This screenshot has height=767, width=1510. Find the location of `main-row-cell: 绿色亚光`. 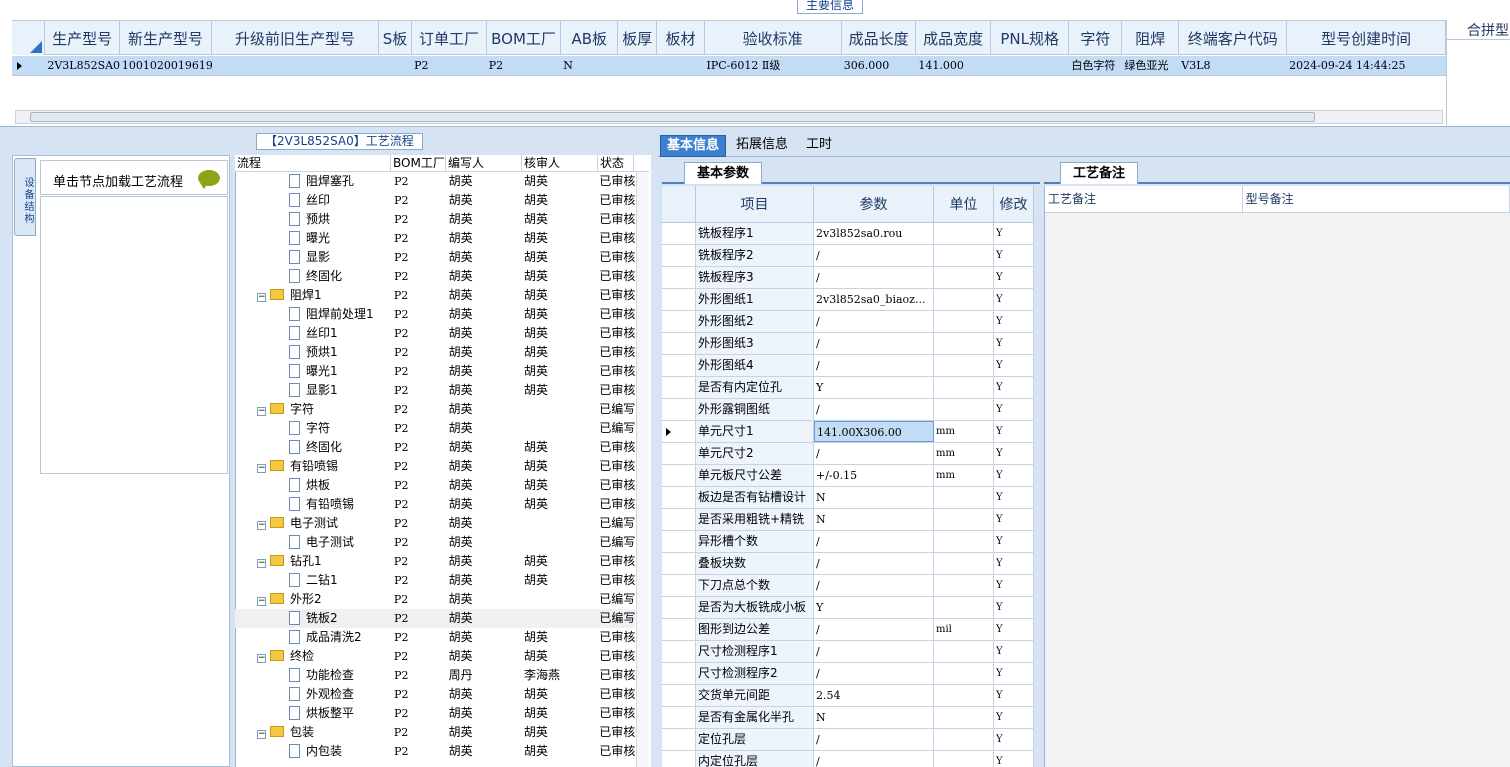

main-row-cell: 绿色亚光 is located at coordinates (1150, 66).